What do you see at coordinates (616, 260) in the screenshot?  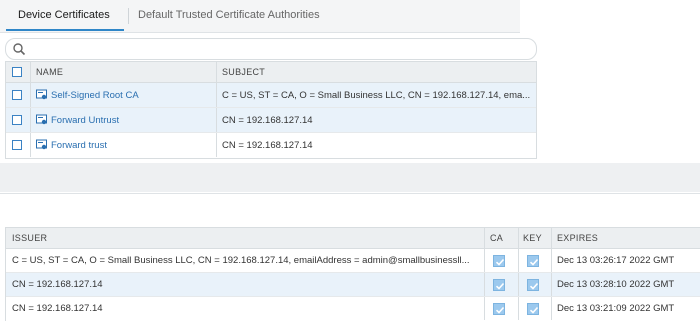 I see `expires-cell: Dec 13 03:26:17 2022 GMT` at bounding box center [616, 260].